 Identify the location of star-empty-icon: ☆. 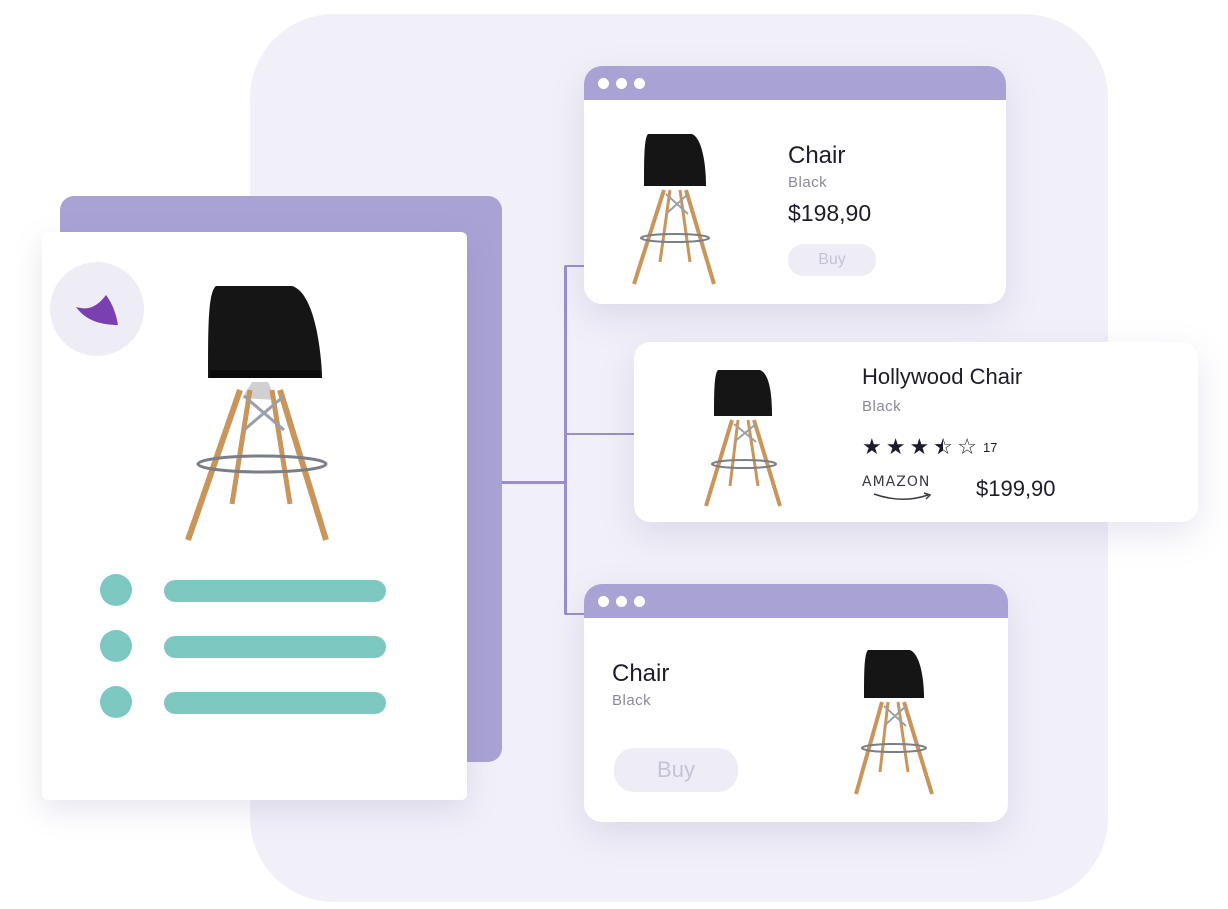
(967, 446).